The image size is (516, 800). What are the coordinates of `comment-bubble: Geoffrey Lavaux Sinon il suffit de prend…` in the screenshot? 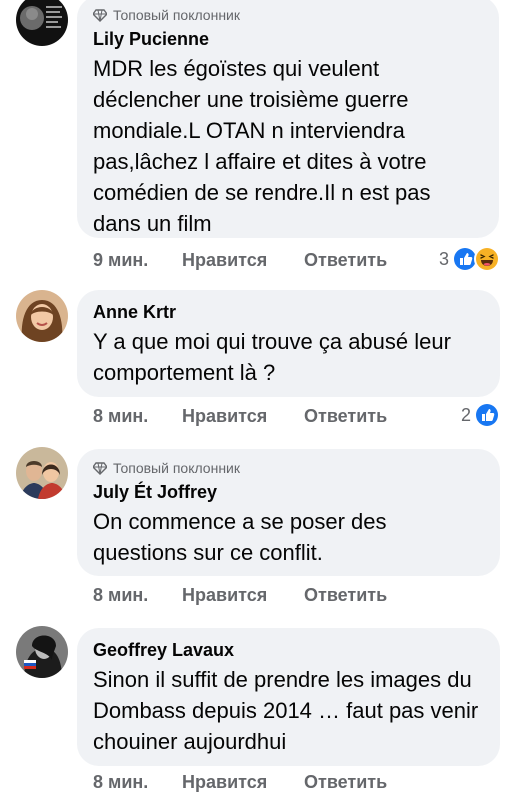 It's located at (288, 697).